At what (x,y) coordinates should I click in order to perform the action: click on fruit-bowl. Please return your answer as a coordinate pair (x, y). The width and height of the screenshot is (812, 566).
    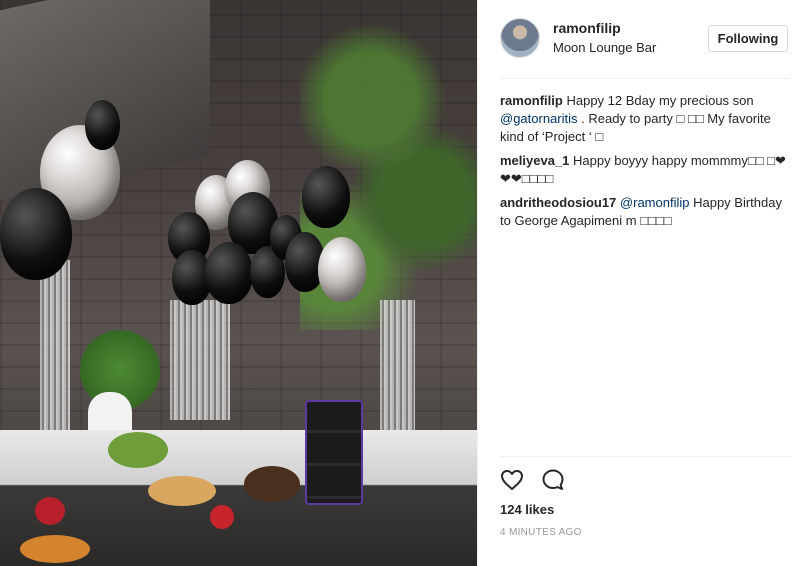
    Looking at the image, I should click on (50, 511).